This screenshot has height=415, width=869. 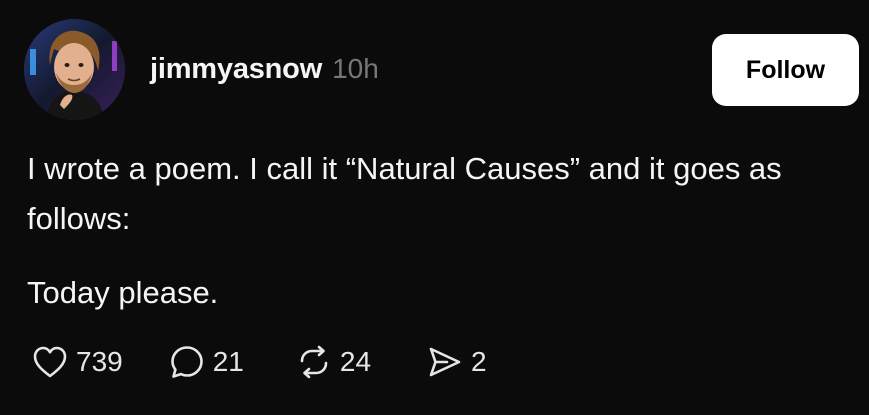 I want to click on post-actions-bar: 739 21 24 2, so click(x=259, y=362).